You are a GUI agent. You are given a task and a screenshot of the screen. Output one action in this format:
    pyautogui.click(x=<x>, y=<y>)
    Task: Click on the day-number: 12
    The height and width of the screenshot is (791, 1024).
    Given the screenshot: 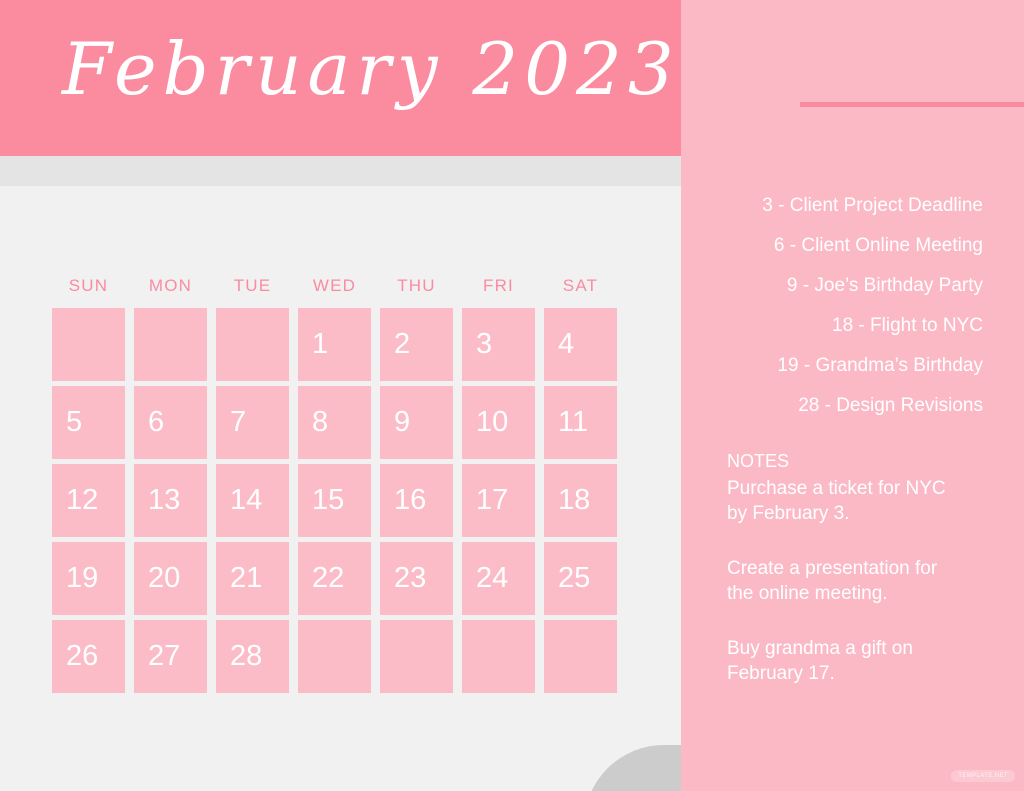 What is the action you would take?
    pyautogui.click(x=82, y=500)
    